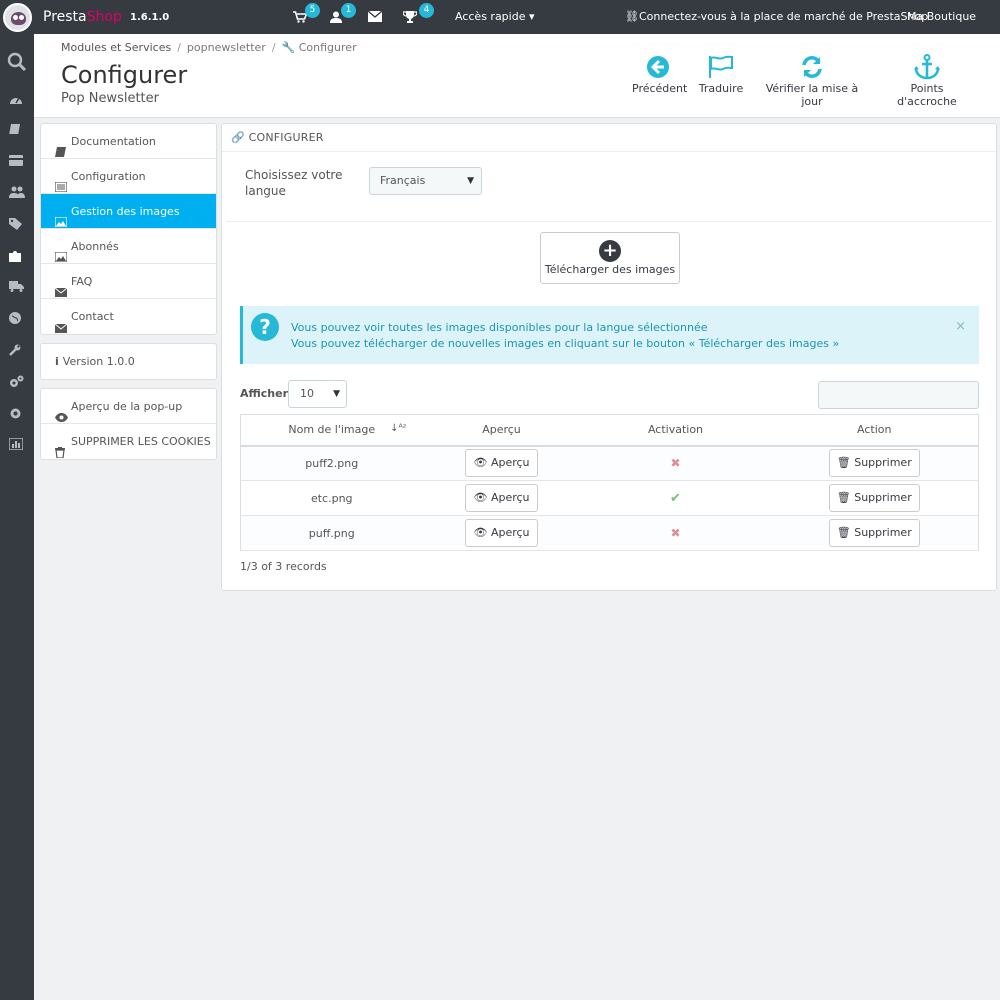 The image size is (1000, 1000). What do you see at coordinates (495, 16) in the screenshot?
I see `quick-access-menu: Accès rapide ▾` at bounding box center [495, 16].